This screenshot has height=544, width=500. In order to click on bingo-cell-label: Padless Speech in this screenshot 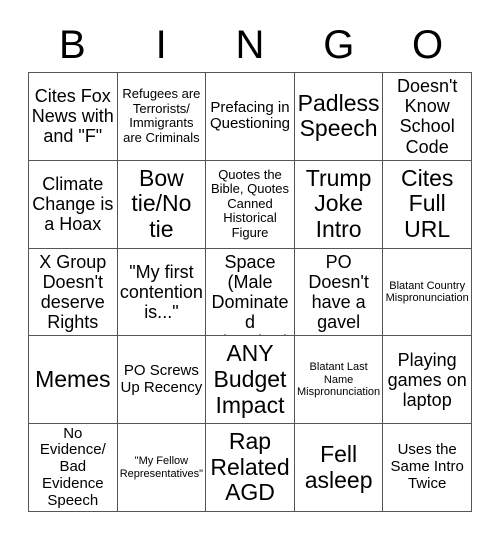, I will do `click(338, 115)`.